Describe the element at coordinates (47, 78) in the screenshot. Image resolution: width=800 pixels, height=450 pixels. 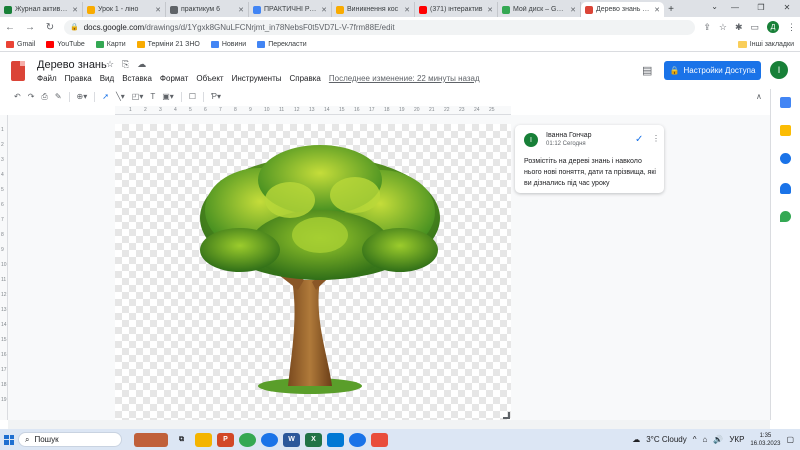
I see `menu-file: Файл` at that location.